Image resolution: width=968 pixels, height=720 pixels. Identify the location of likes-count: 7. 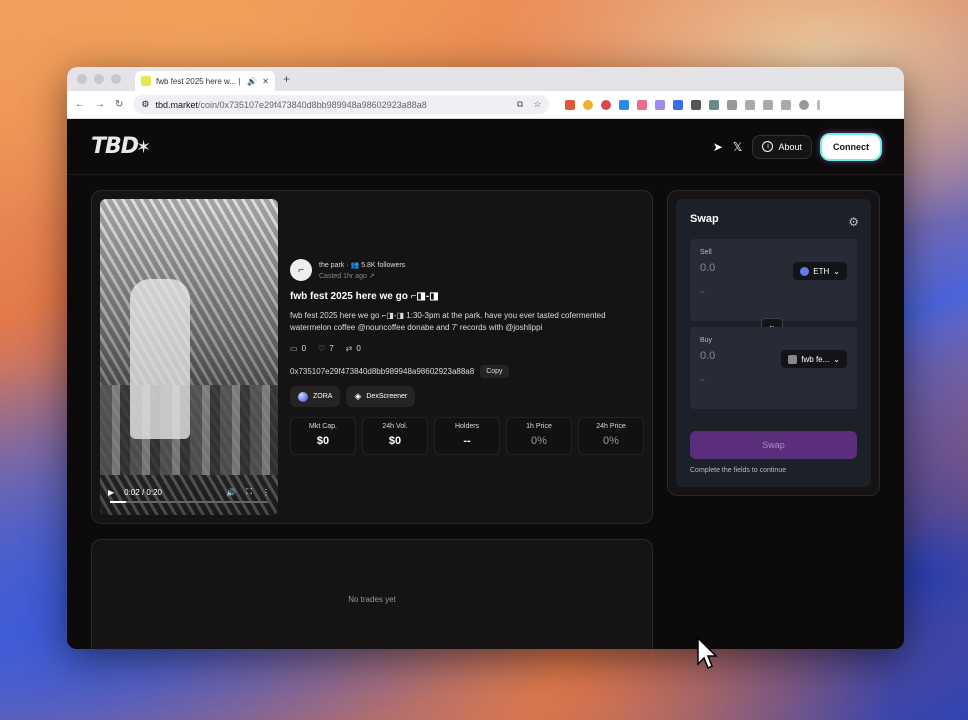
(331, 348).